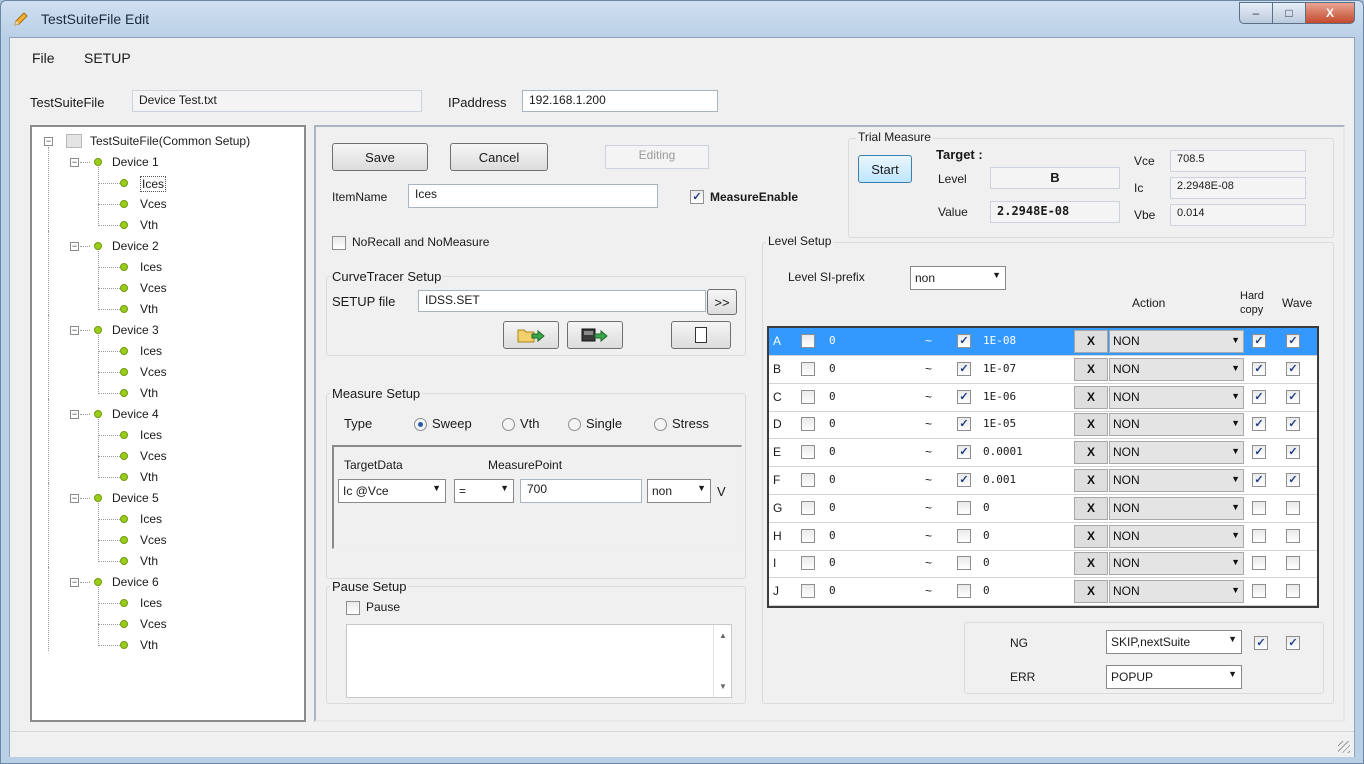  I want to click on norecall-checkbox, so click(339, 243).